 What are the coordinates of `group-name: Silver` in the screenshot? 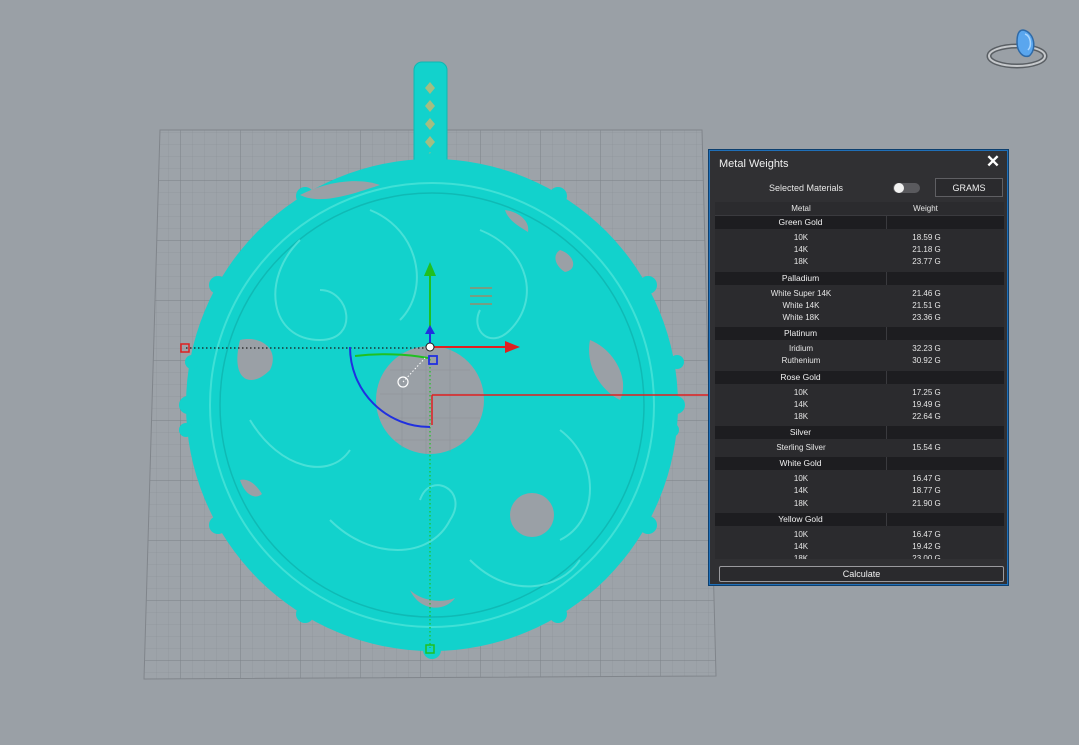 It's located at (801, 433).